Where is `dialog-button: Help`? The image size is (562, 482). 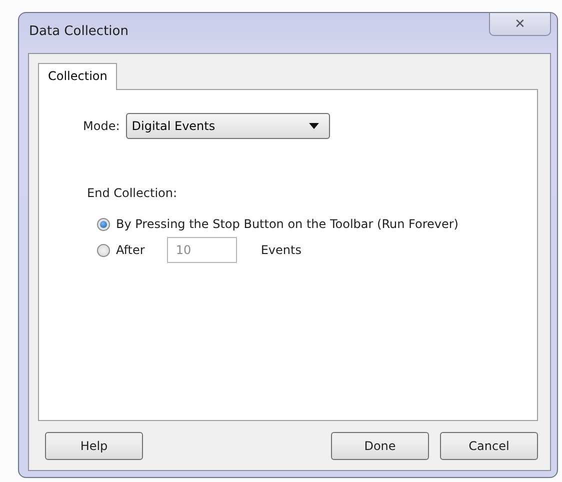
dialog-button: Help is located at coordinates (94, 446).